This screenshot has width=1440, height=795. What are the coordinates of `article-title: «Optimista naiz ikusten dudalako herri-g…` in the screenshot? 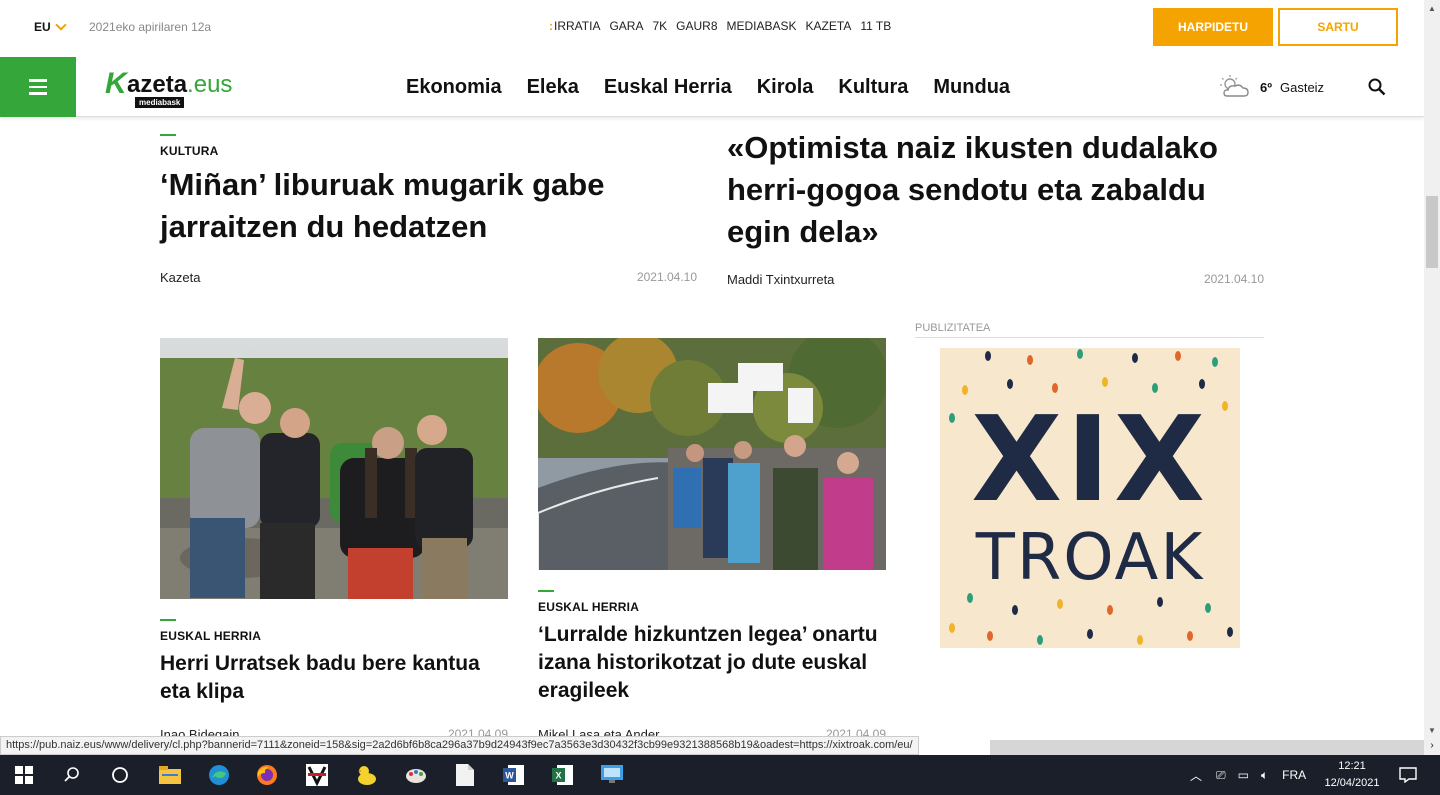 It's located at (995, 190).